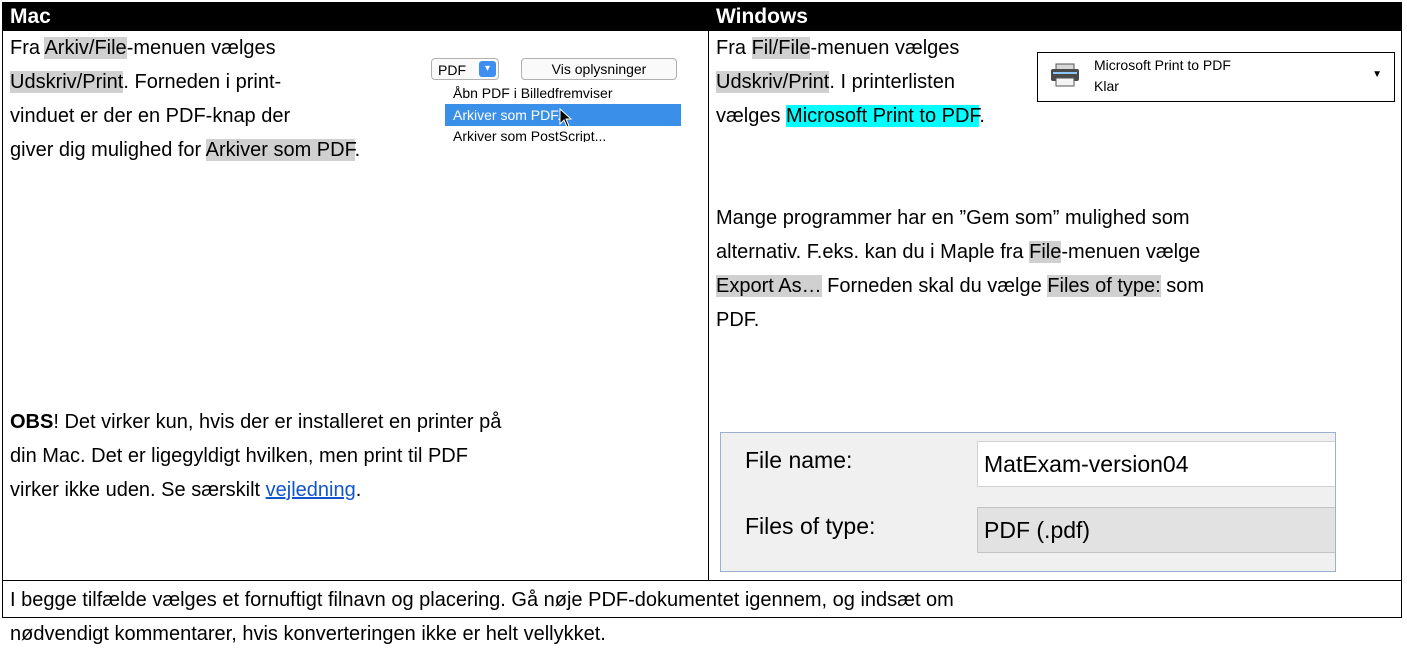  I want to click on menu-fil-file: Fil/File, so click(781, 48).